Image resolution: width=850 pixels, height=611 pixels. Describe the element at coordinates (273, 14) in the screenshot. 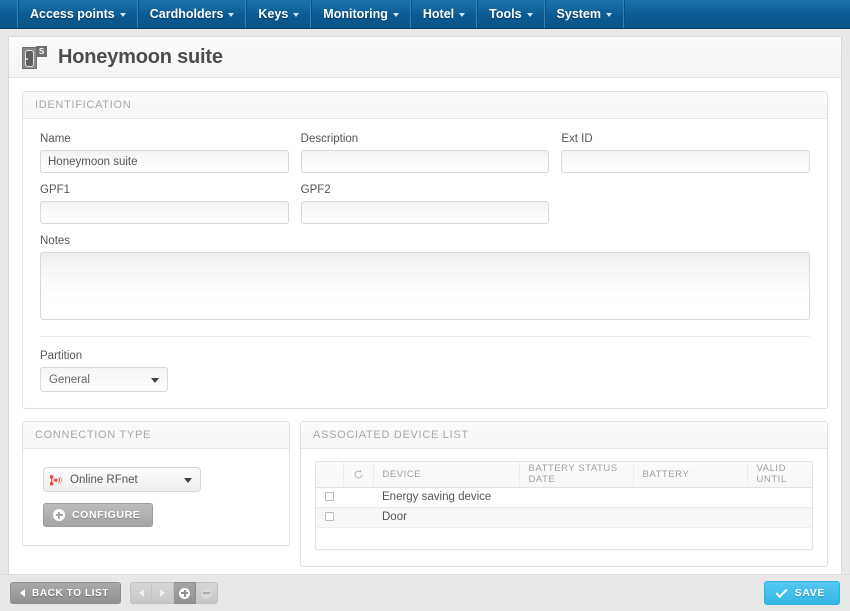

I see `nav-item-label: Keys` at that location.